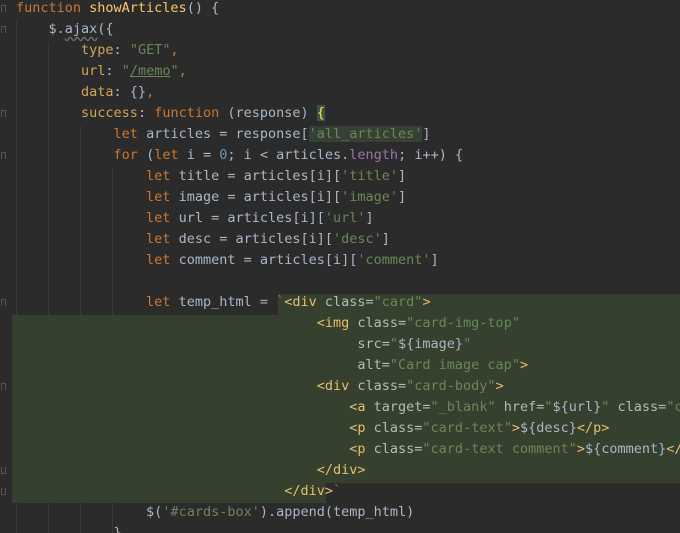  Describe the element at coordinates (260, 176) in the screenshot. I see `code-token: title = articles[i][` at that location.